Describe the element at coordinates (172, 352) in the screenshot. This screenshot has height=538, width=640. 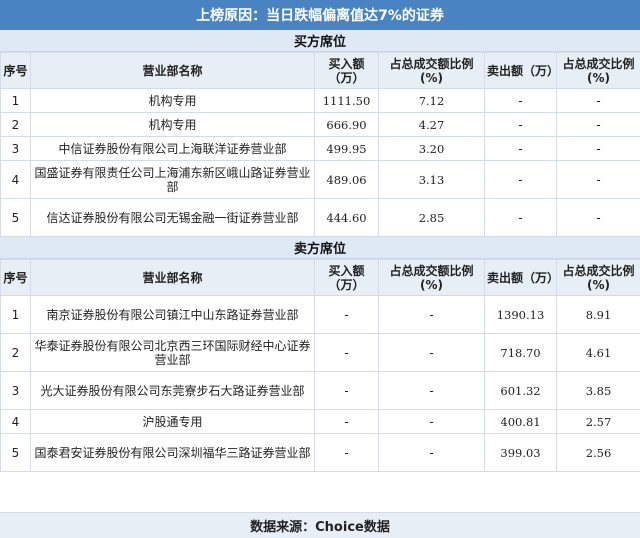
I see `branch-name: 华泰证券股份有限公司北京西三环国际财经中心证券营业部` at that location.